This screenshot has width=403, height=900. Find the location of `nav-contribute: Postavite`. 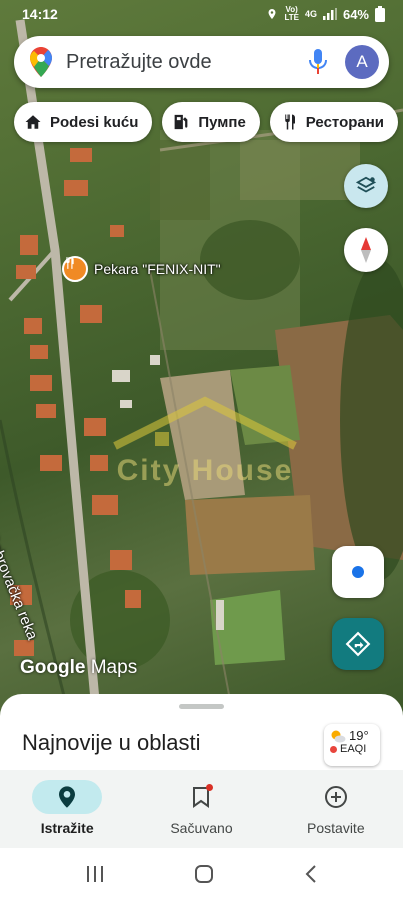

nav-contribute: Postavite is located at coordinates (336, 809).